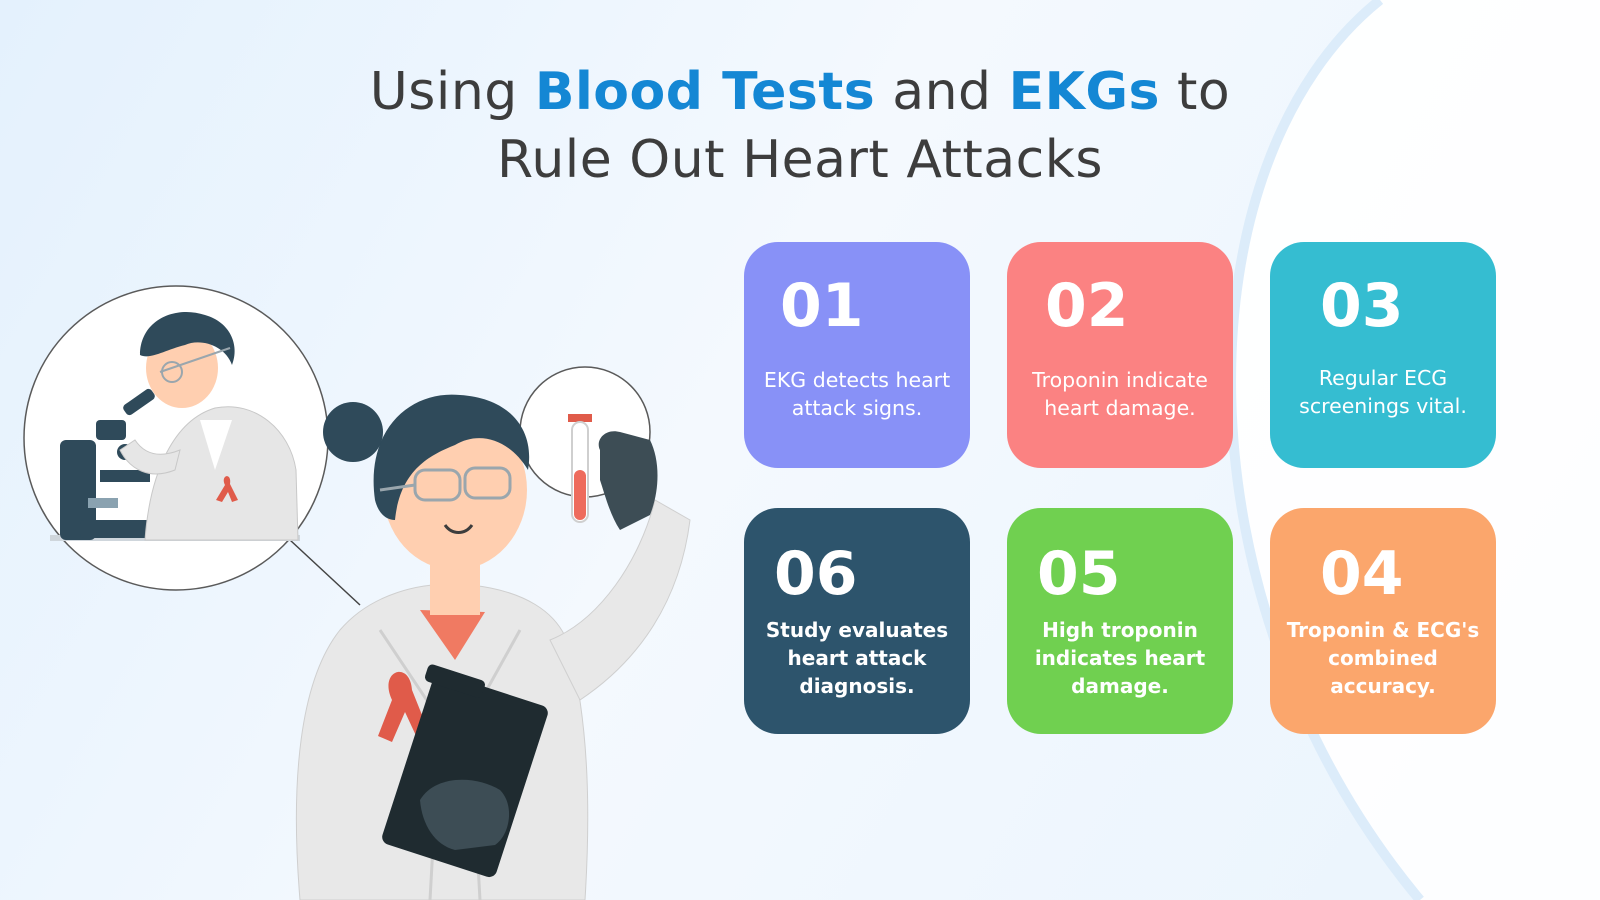 The height and width of the screenshot is (900, 1600). What do you see at coordinates (857, 355) in the screenshot?
I see `card-01: 01 EKG detects heart attack signs.` at bounding box center [857, 355].